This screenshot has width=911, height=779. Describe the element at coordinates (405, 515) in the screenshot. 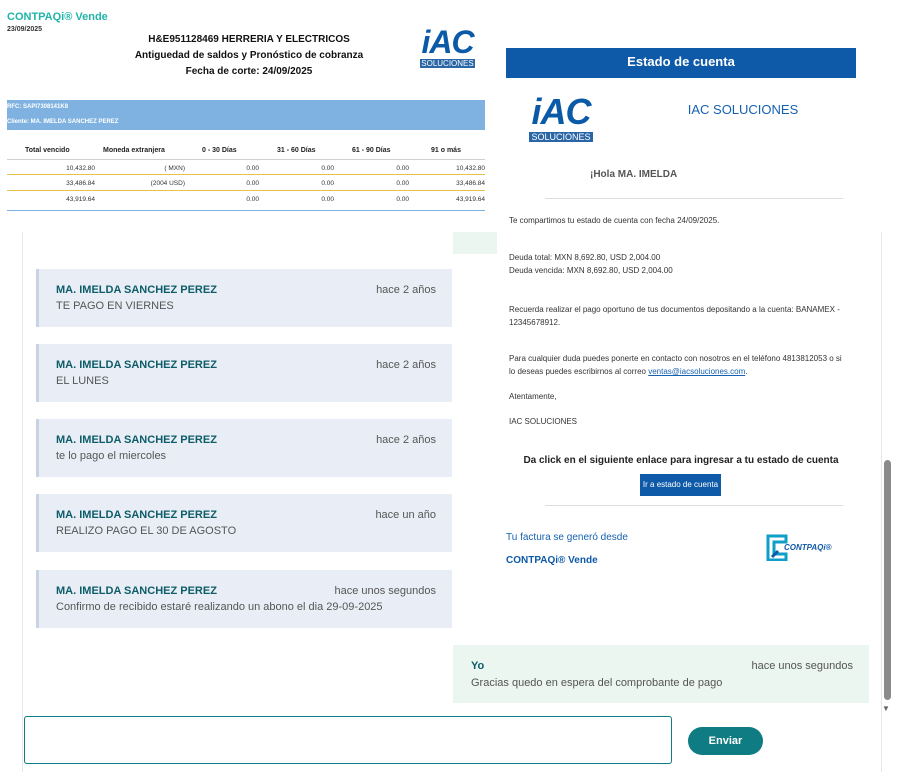

I see `message-time: hace un año` at that location.